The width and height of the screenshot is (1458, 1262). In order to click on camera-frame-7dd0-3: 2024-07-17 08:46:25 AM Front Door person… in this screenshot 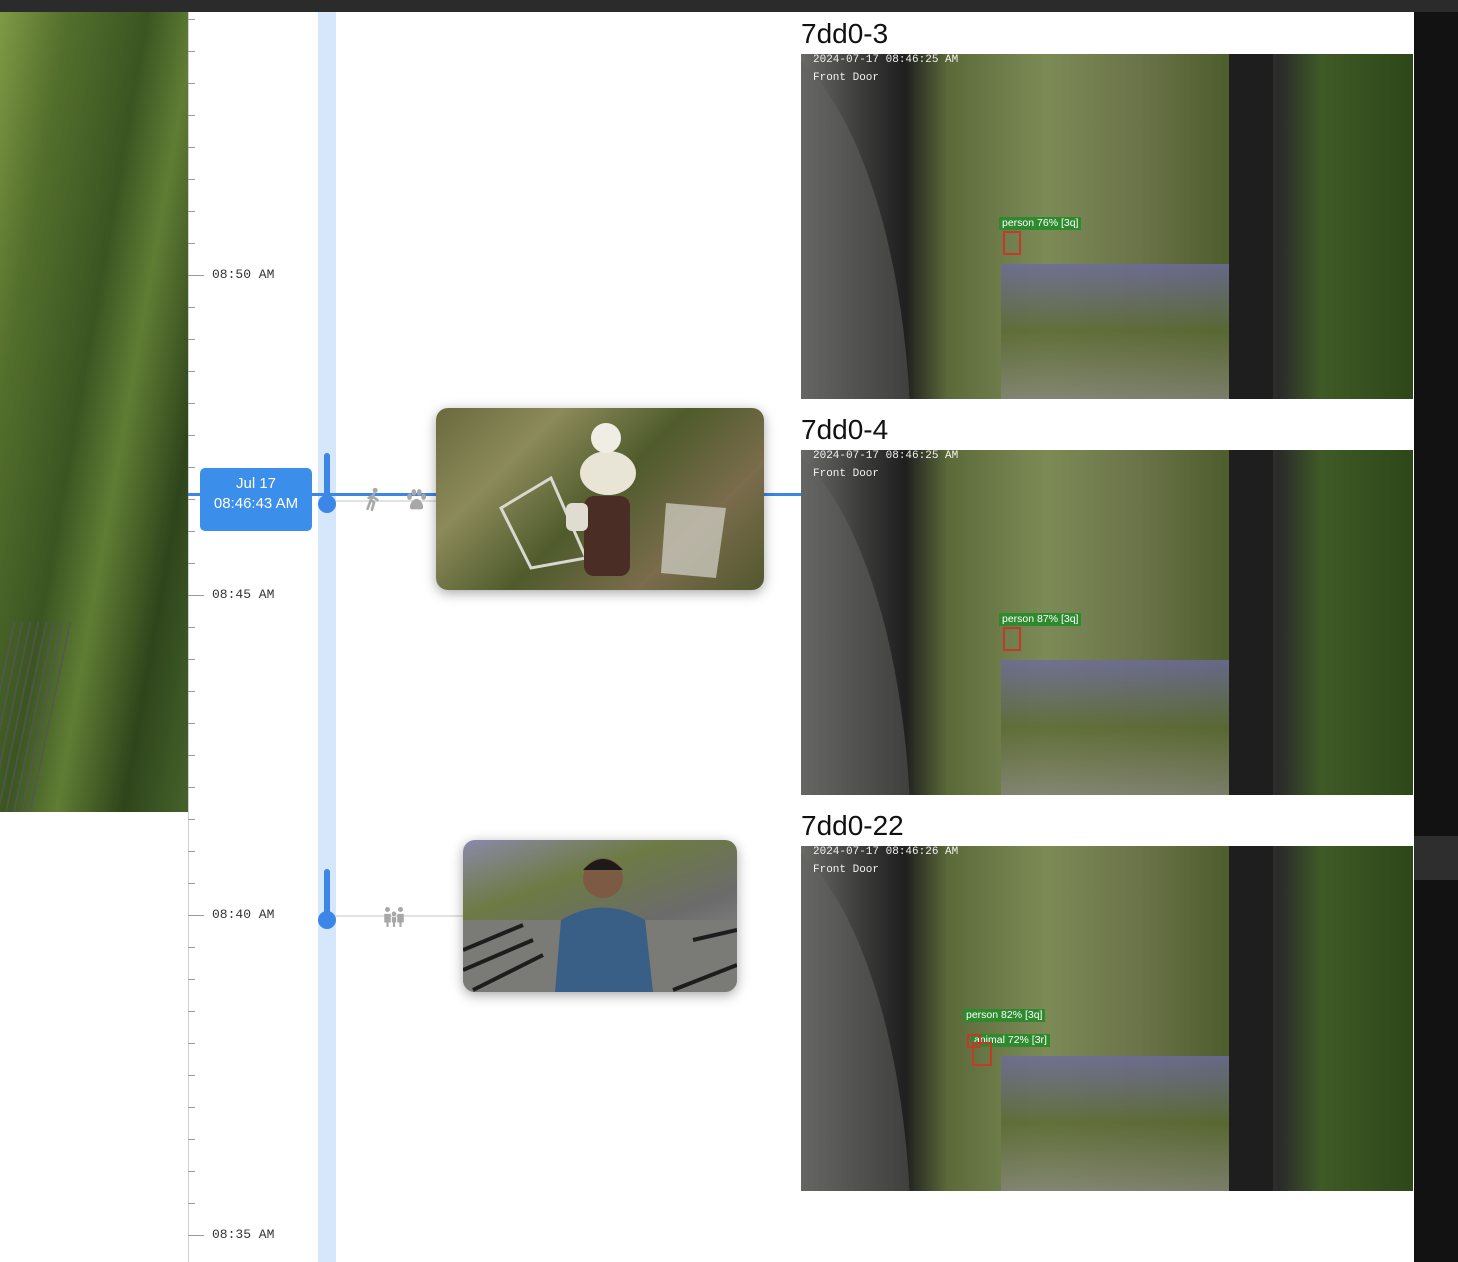, I will do `click(1107, 226)`.